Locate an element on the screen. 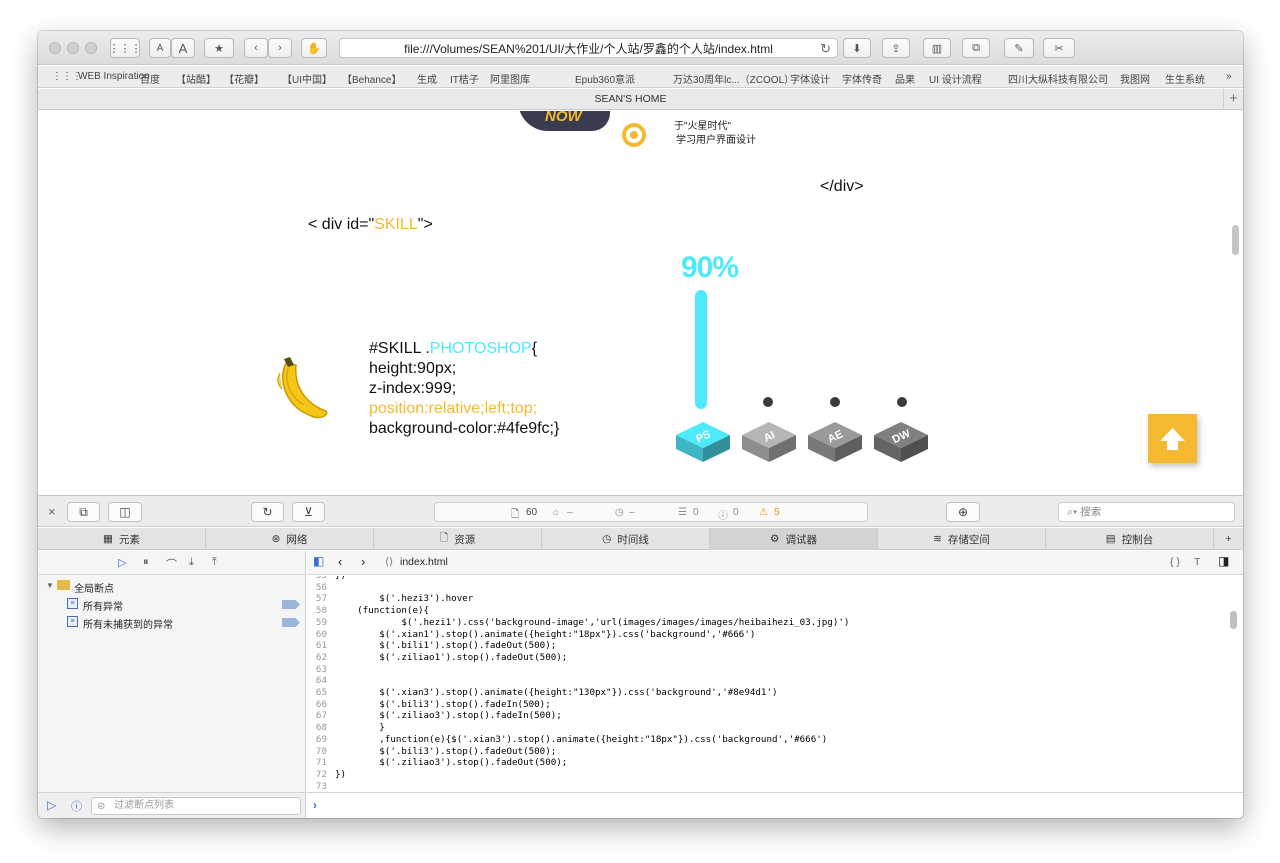 The width and height of the screenshot is (1280, 863). breakpoint-filter-icon: ▷ is located at coordinates (51, 805).